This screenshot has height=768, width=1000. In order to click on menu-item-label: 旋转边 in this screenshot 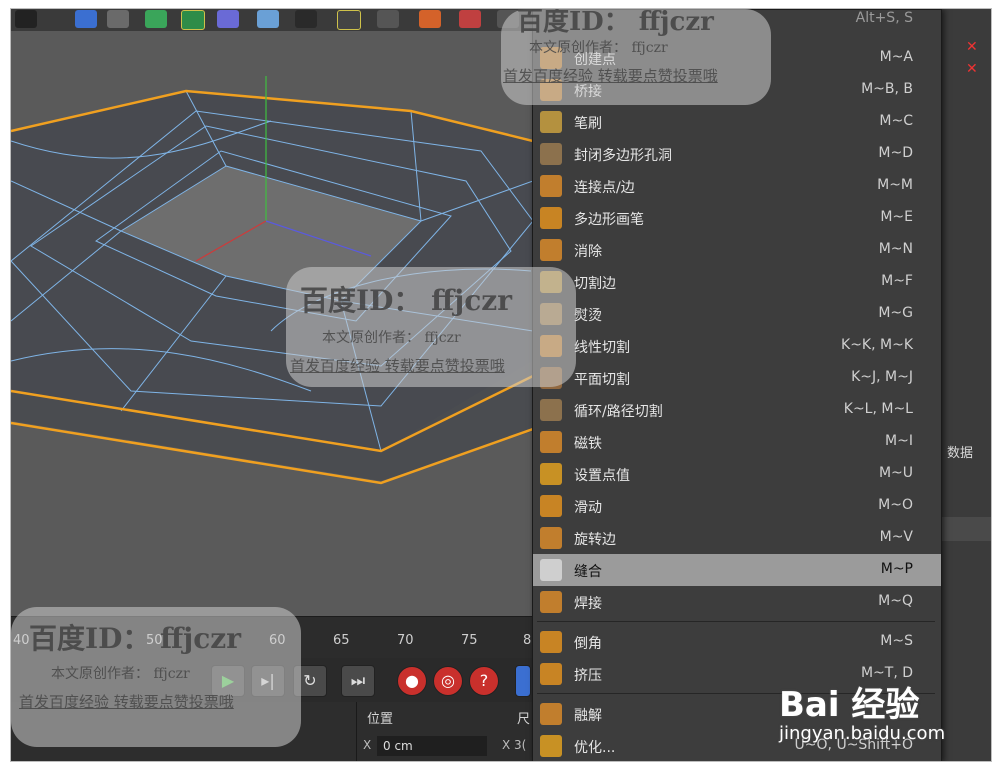, I will do `click(595, 540)`.